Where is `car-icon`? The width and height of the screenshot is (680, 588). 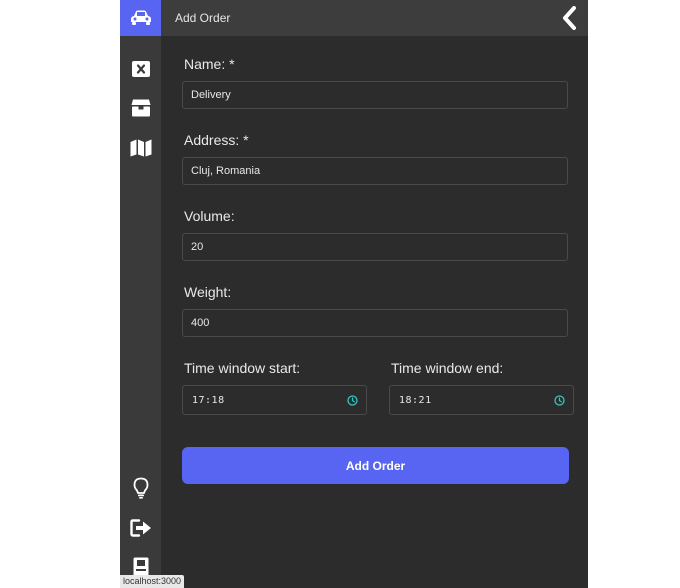 car-icon is located at coordinates (140, 17).